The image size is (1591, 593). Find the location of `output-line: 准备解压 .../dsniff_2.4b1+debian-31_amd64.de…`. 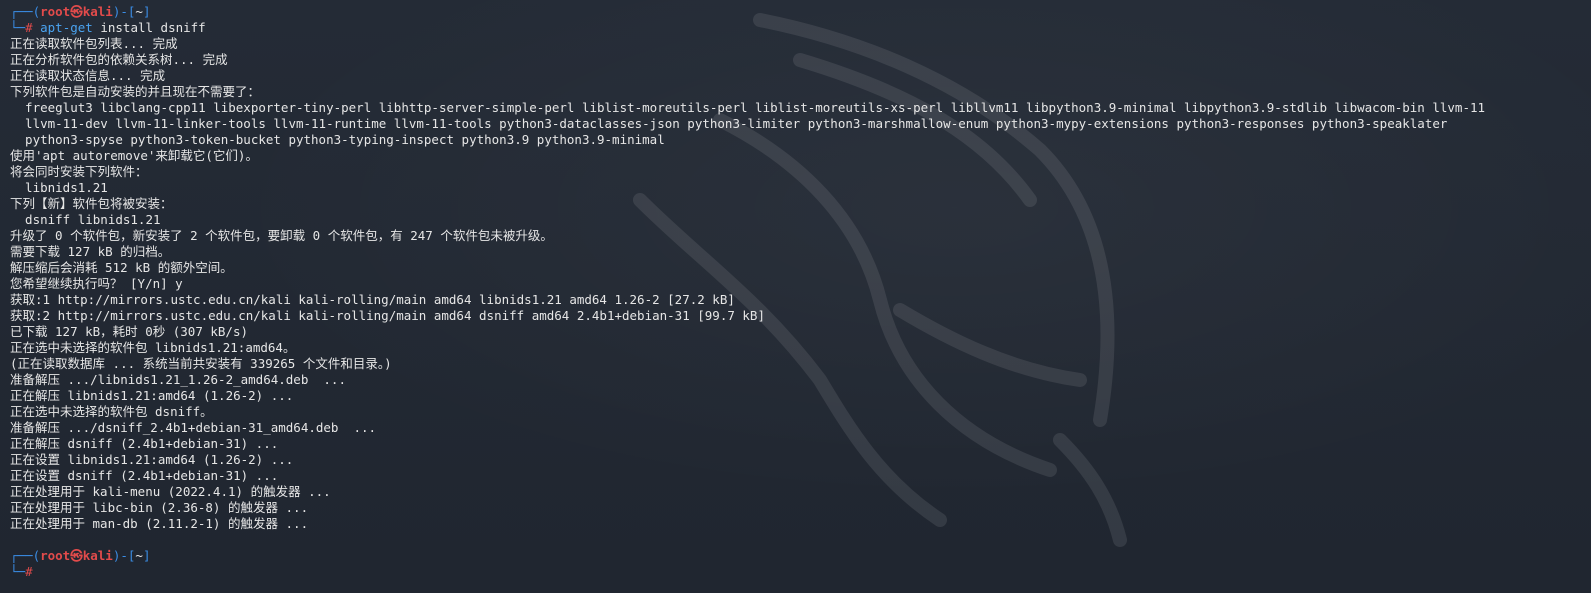

output-line: 准备解压 .../dsniff_2.4b1+debian-31_amd64.de… is located at coordinates (193, 427).